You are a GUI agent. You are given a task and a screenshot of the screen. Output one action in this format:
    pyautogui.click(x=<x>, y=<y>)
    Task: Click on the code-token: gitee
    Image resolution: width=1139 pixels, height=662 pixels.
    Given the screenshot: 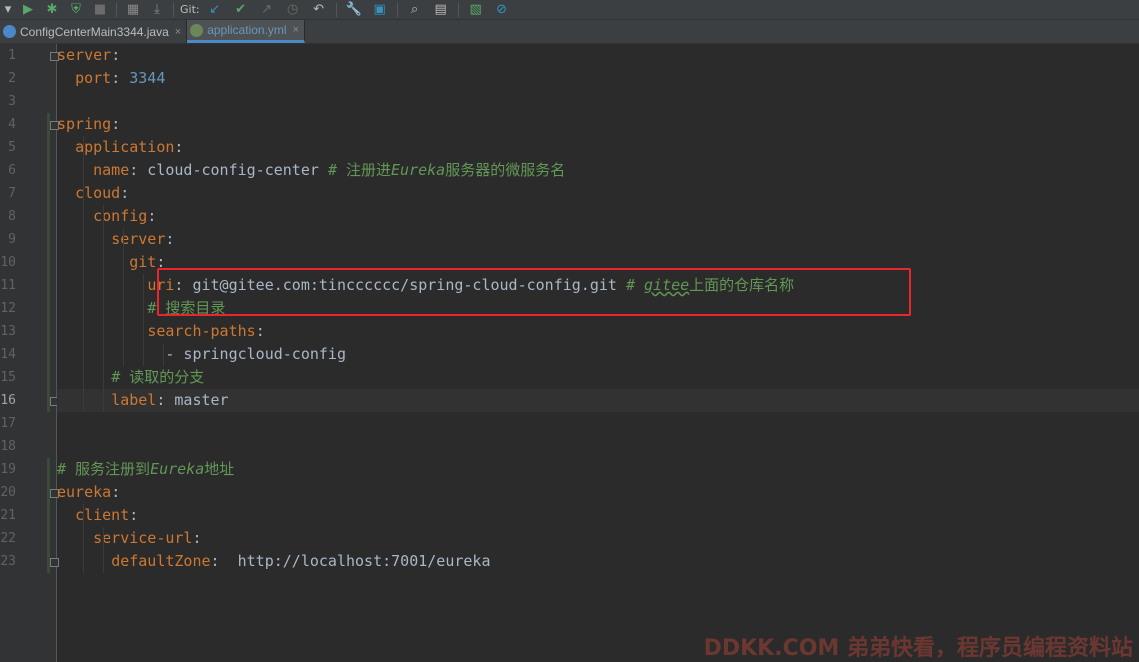 What is the action you would take?
    pyautogui.click(x=667, y=285)
    